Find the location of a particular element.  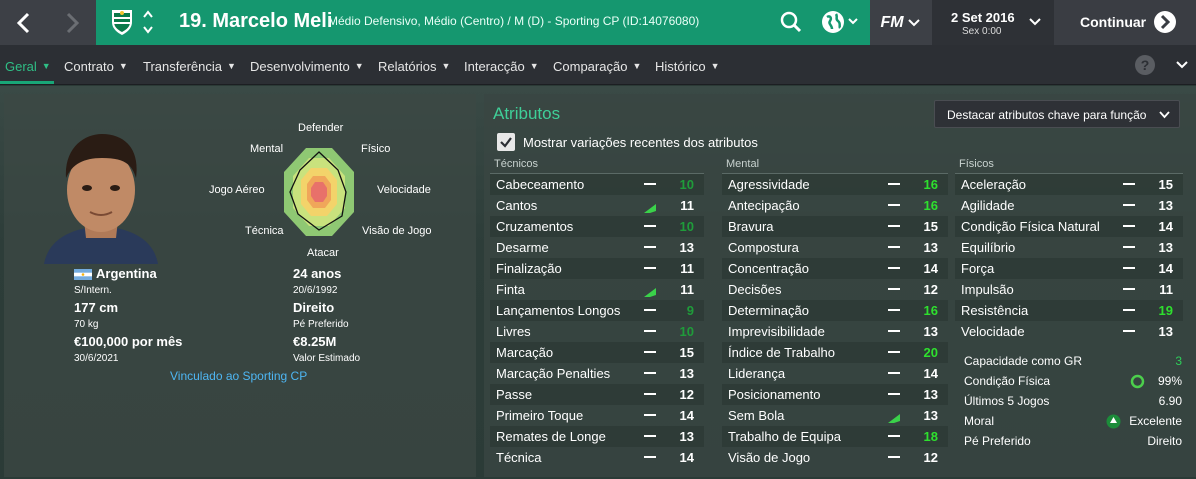

attribute-name: Primeiro Toque is located at coordinates (540, 415).